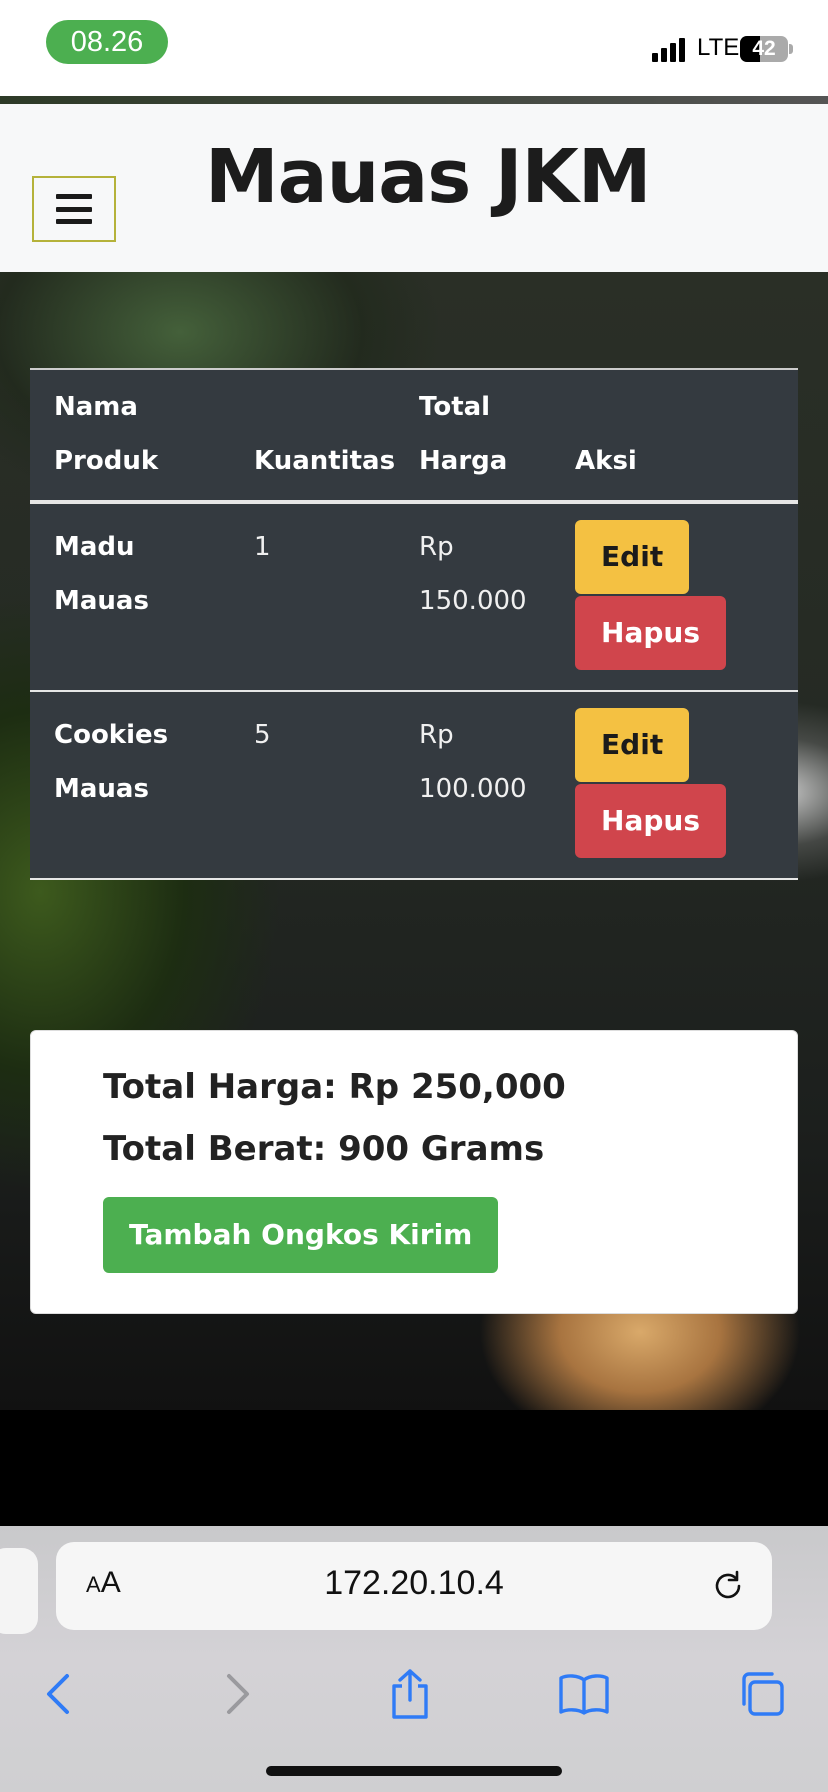  I want to click on address-bar: AA 172.20.10.4, so click(414, 1586).